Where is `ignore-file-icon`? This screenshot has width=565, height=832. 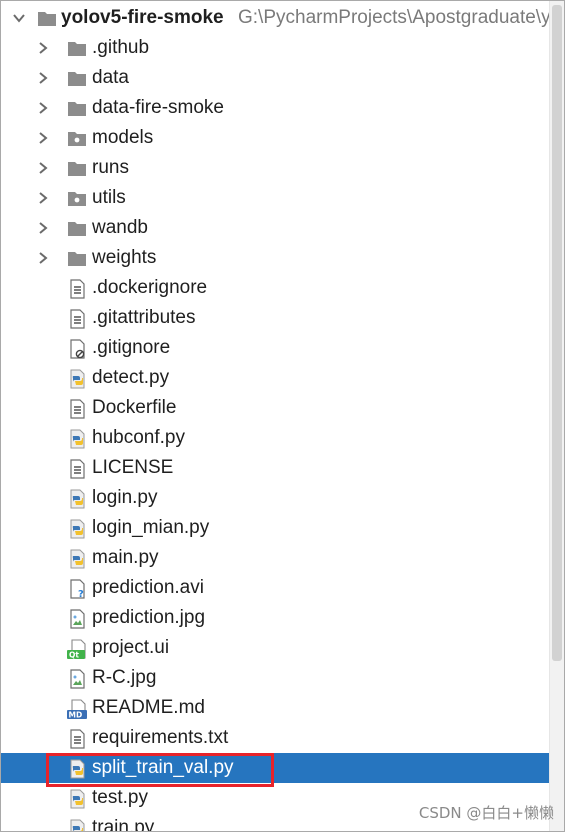 ignore-file-icon is located at coordinates (77, 349).